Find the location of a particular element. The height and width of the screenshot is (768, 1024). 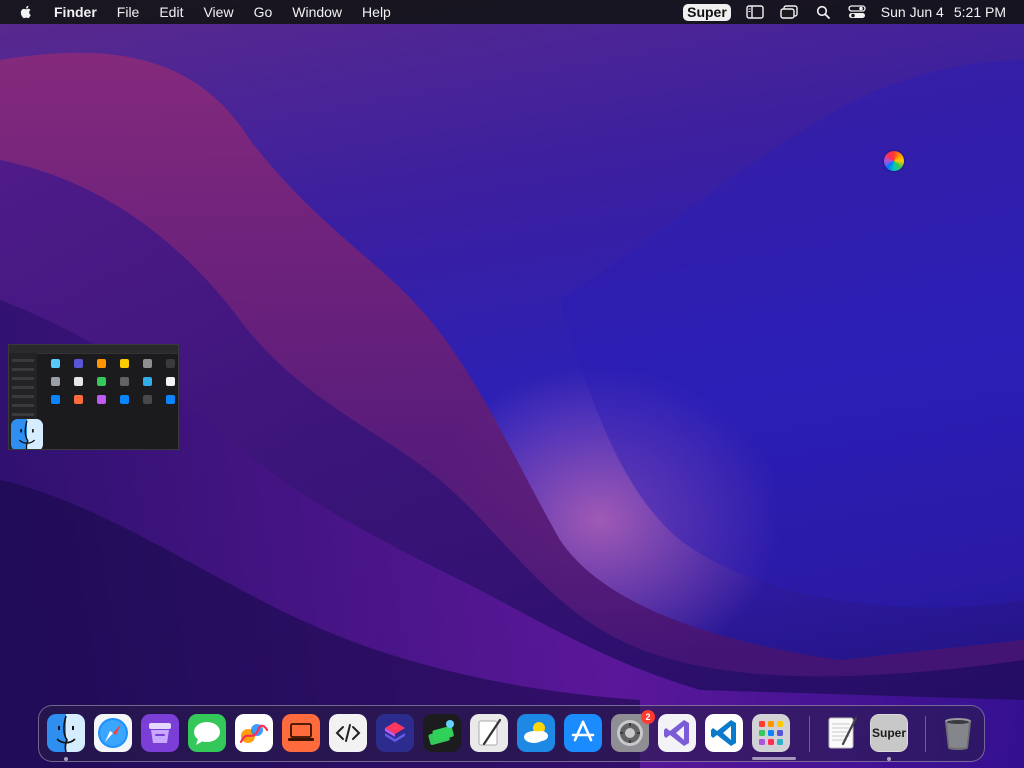

dock-super-app: Super is located at coordinates (889, 733).